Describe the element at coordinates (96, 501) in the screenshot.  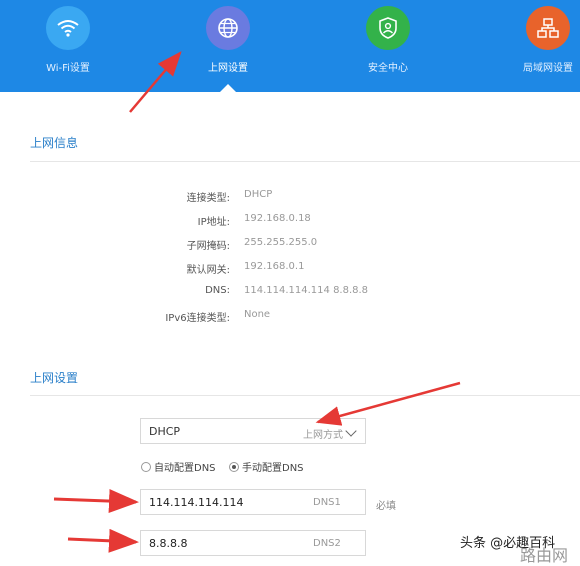
I see `arrow-to-dns1` at that location.